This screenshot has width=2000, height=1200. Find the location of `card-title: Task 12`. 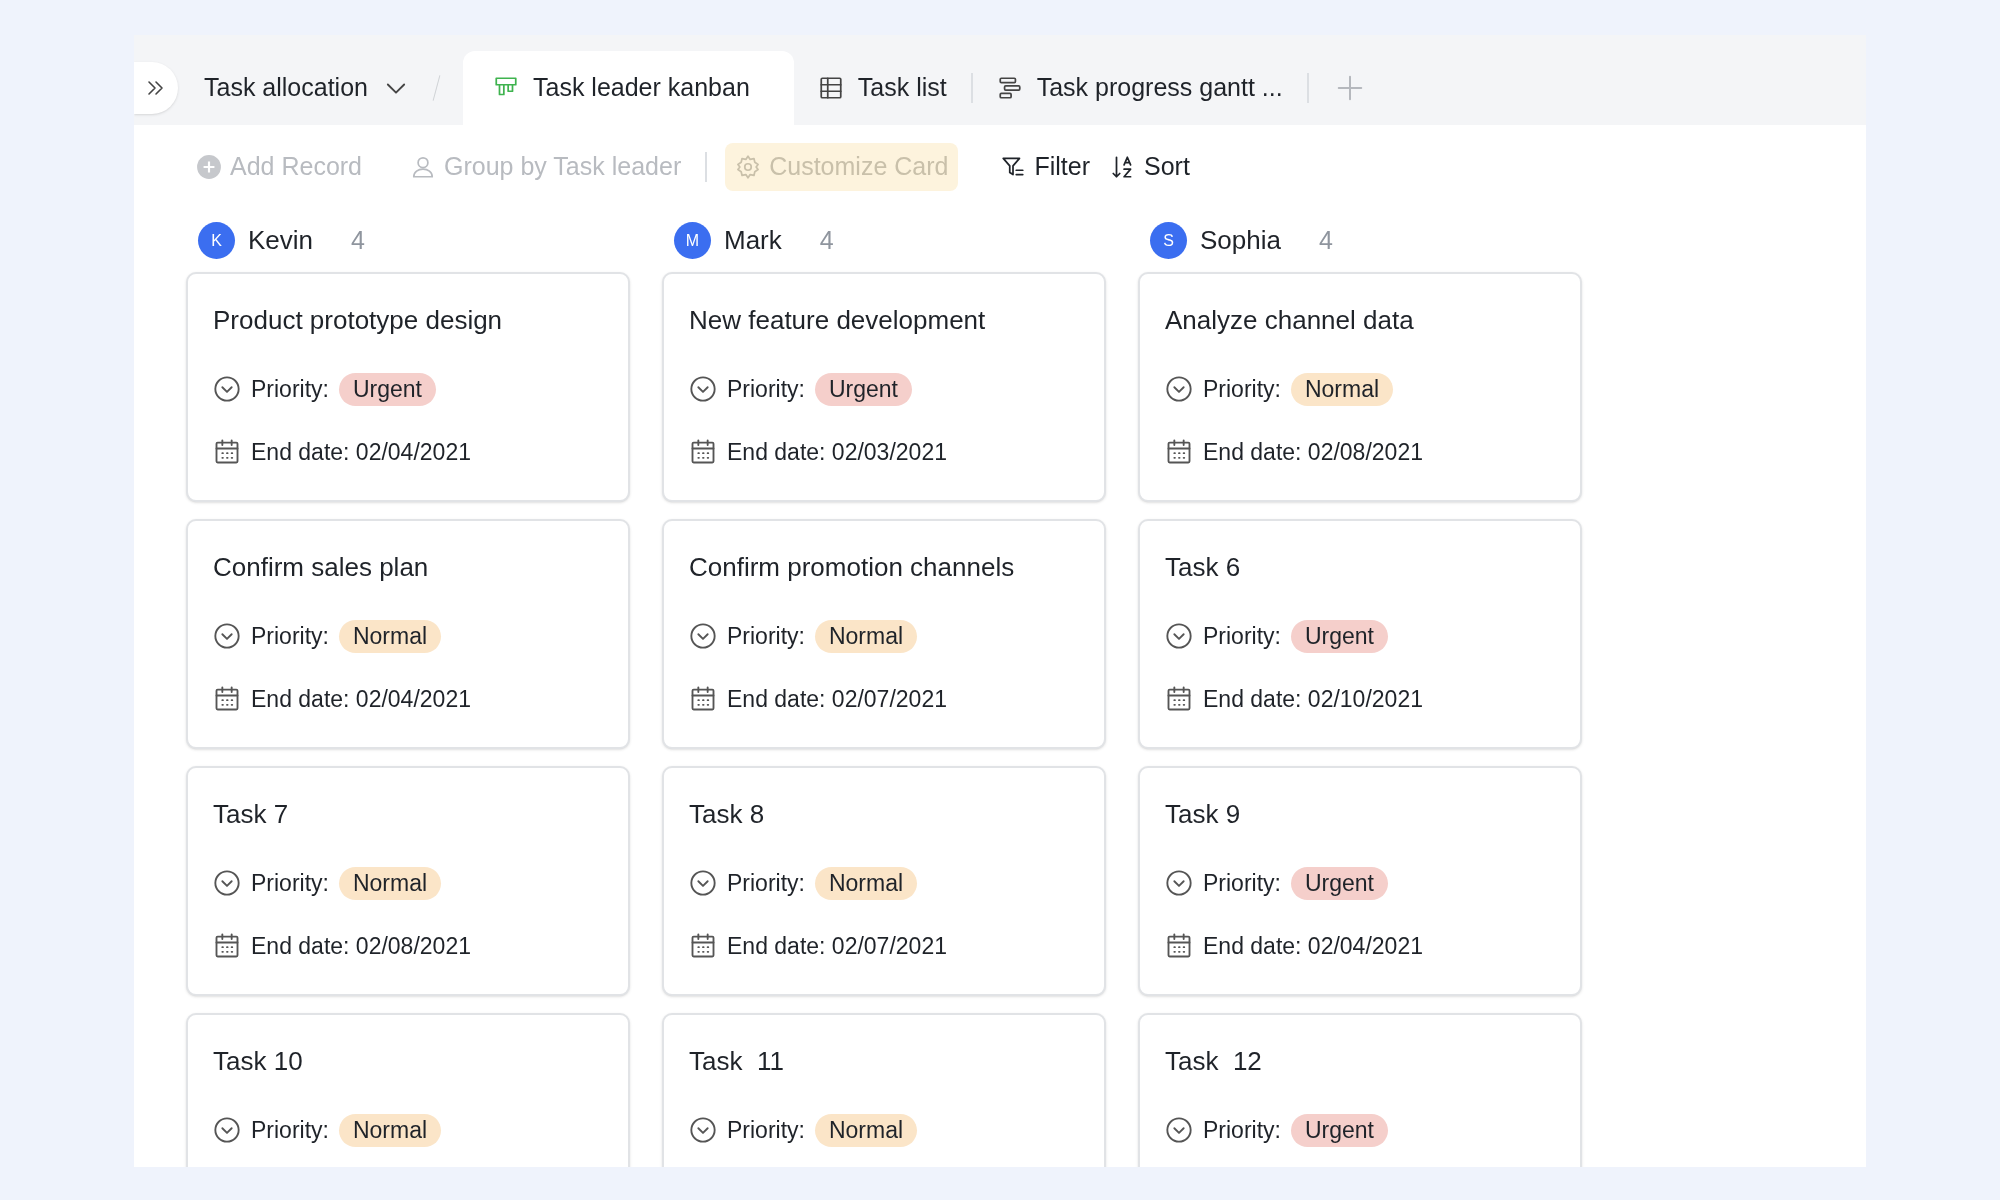

card-title: Task 12 is located at coordinates (1214, 1061).